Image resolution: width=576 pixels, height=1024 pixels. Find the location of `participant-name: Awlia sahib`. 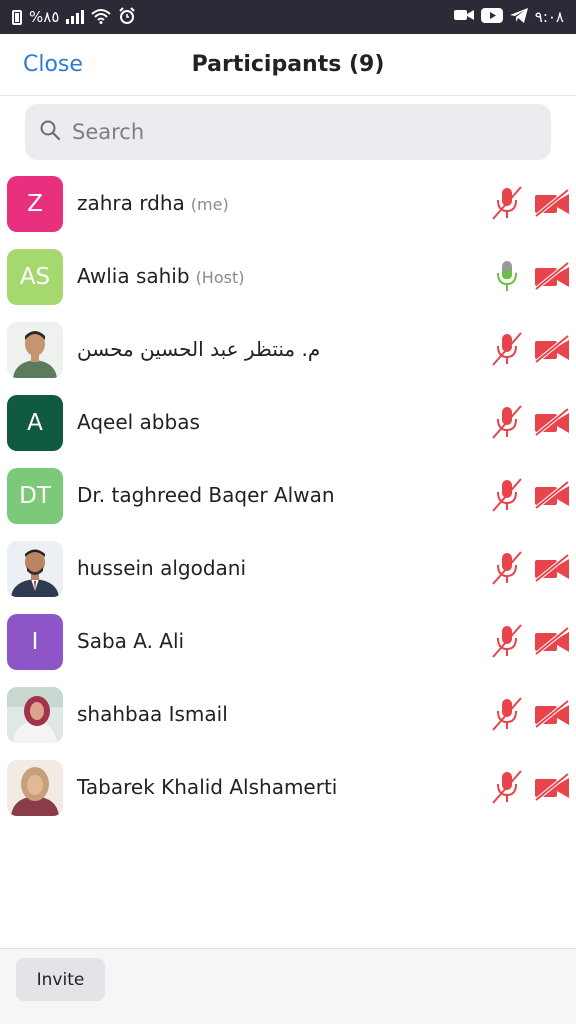

participant-name: Awlia sahib is located at coordinates (133, 276).